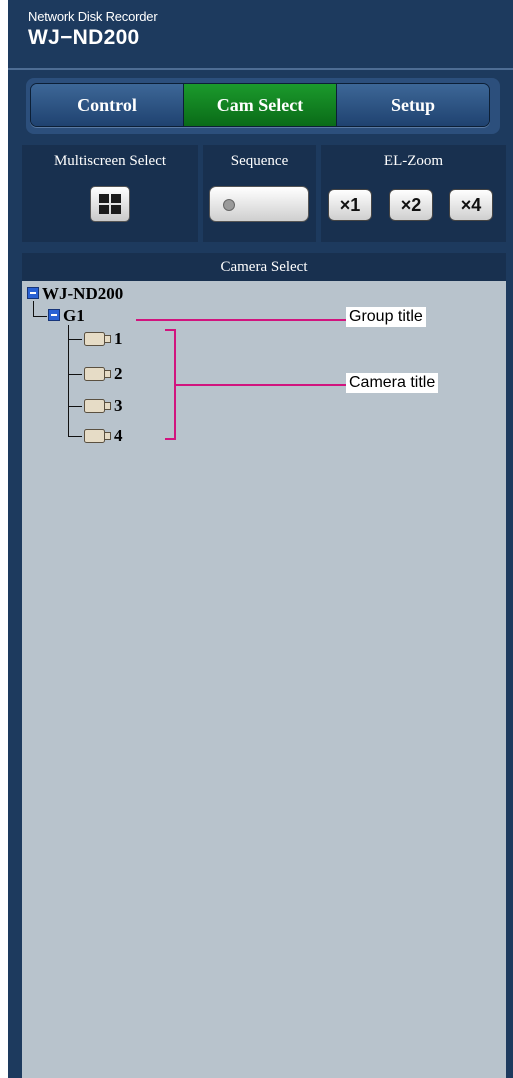  I want to click on el-zoom-section: EL-Zoom ×1 ×2 ×4, so click(413, 193).